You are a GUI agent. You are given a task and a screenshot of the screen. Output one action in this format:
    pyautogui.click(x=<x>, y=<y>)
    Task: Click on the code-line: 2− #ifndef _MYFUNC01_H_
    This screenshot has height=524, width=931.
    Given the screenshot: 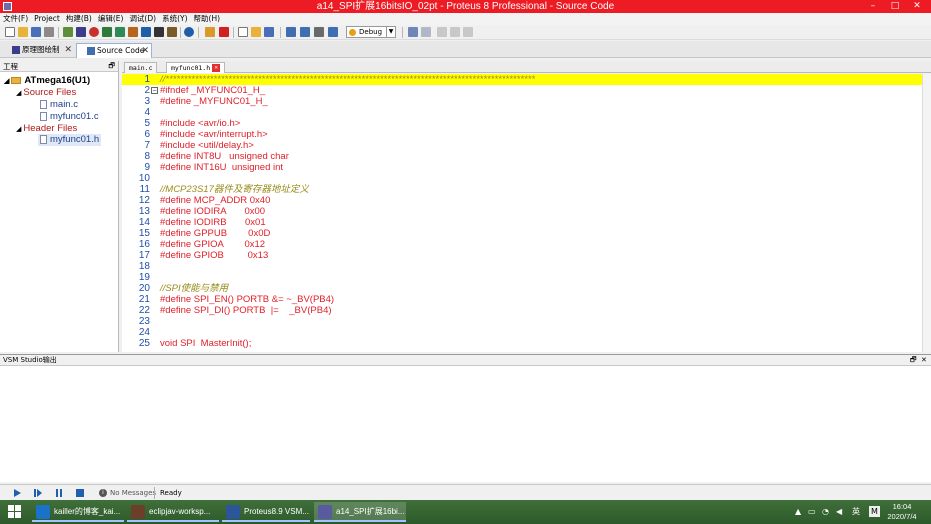 What is the action you would take?
    pyautogui.click(x=522, y=90)
    